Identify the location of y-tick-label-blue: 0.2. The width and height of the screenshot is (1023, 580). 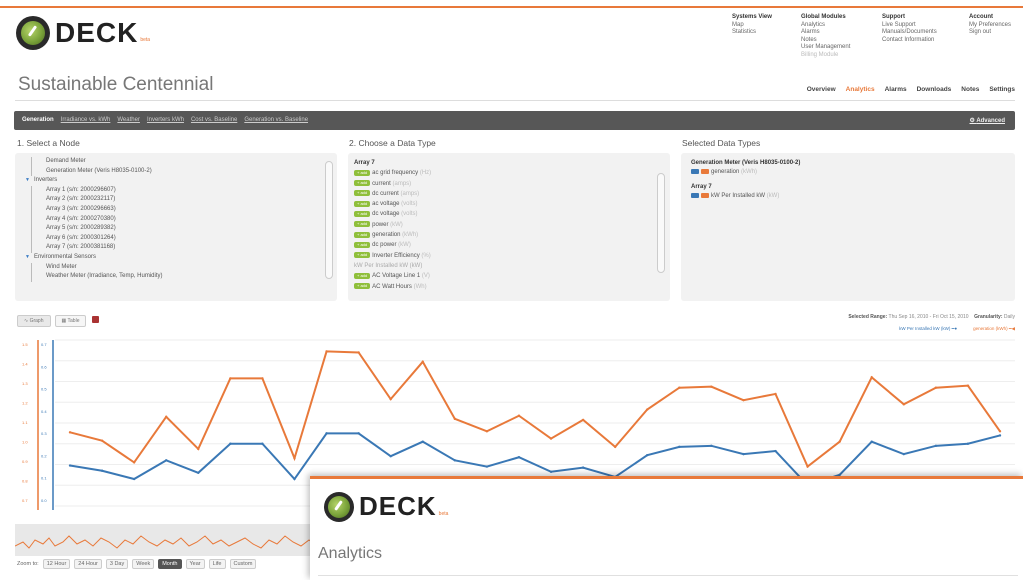
(44, 455).